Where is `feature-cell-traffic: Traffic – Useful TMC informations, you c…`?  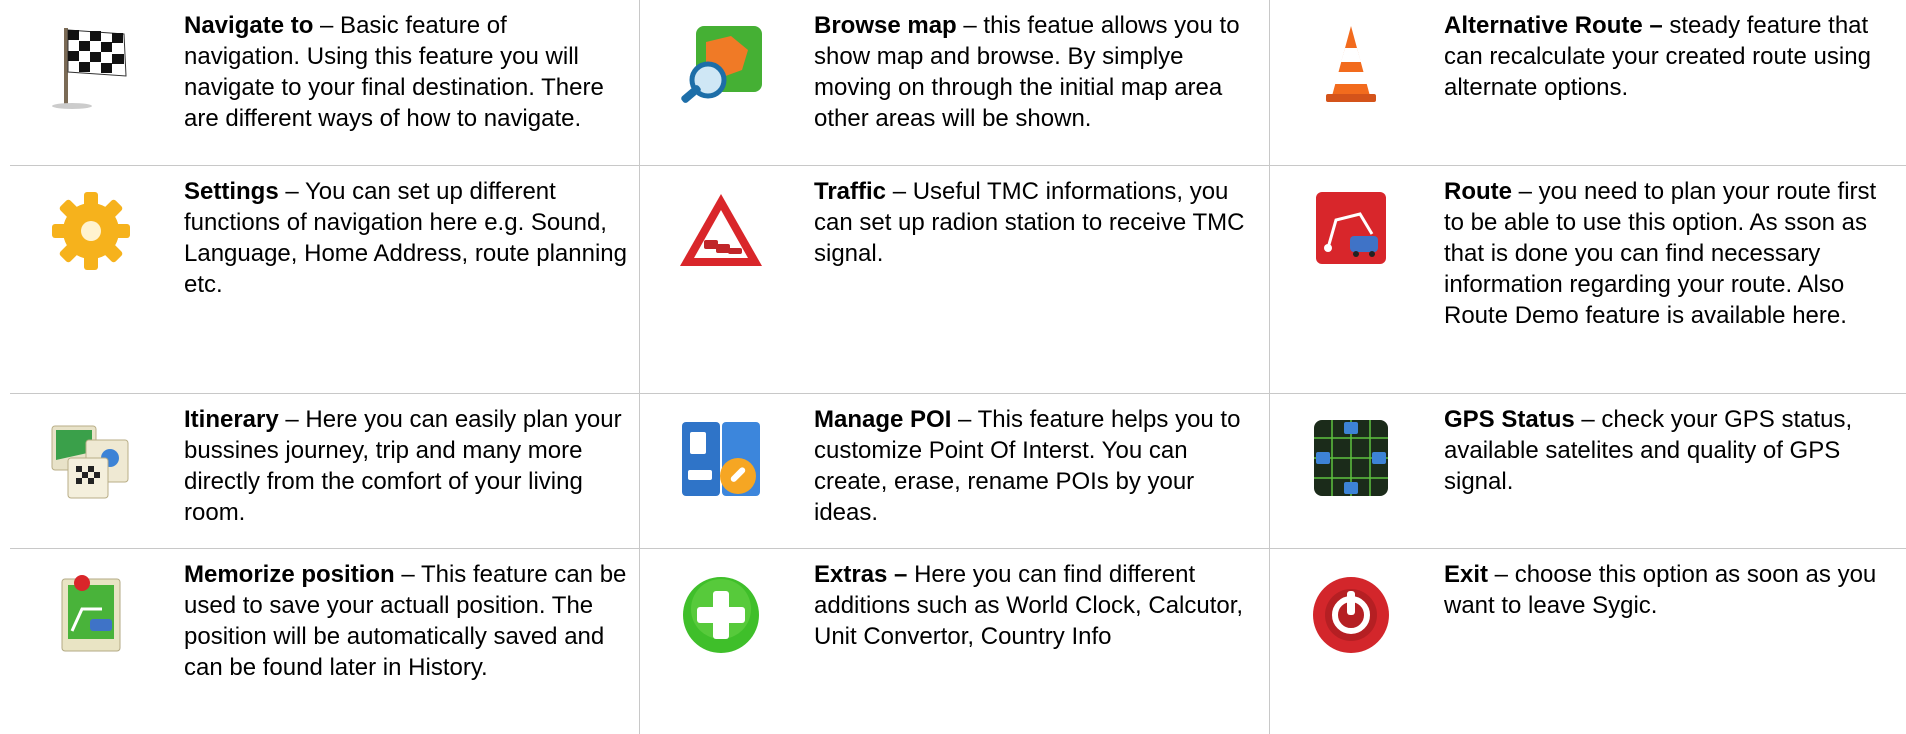 feature-cell-traffic: Traffic – Useful TMC informations, you c… is located at coordinates (955, 280).